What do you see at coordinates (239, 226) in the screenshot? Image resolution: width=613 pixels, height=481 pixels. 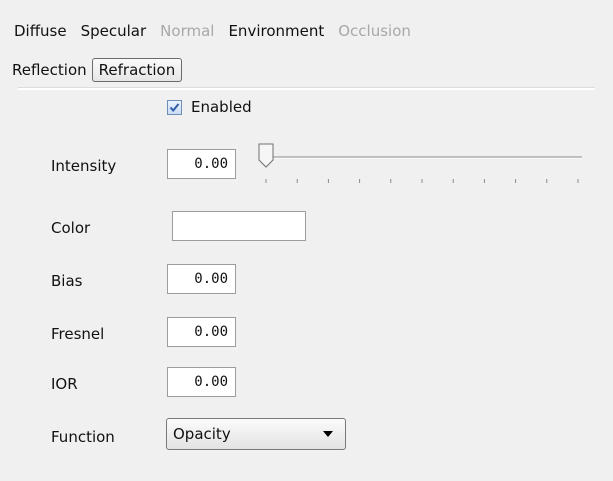 I see `color-swatch-input` at bounding box center [239, 226].